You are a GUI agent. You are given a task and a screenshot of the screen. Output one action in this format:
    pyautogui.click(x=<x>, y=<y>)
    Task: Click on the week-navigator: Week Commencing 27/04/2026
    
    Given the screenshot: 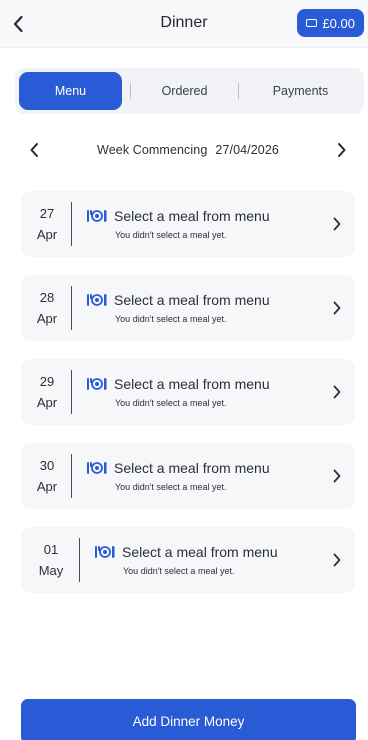 What is the action you would take?
    pyautogui.click(x=188, y=150)
    